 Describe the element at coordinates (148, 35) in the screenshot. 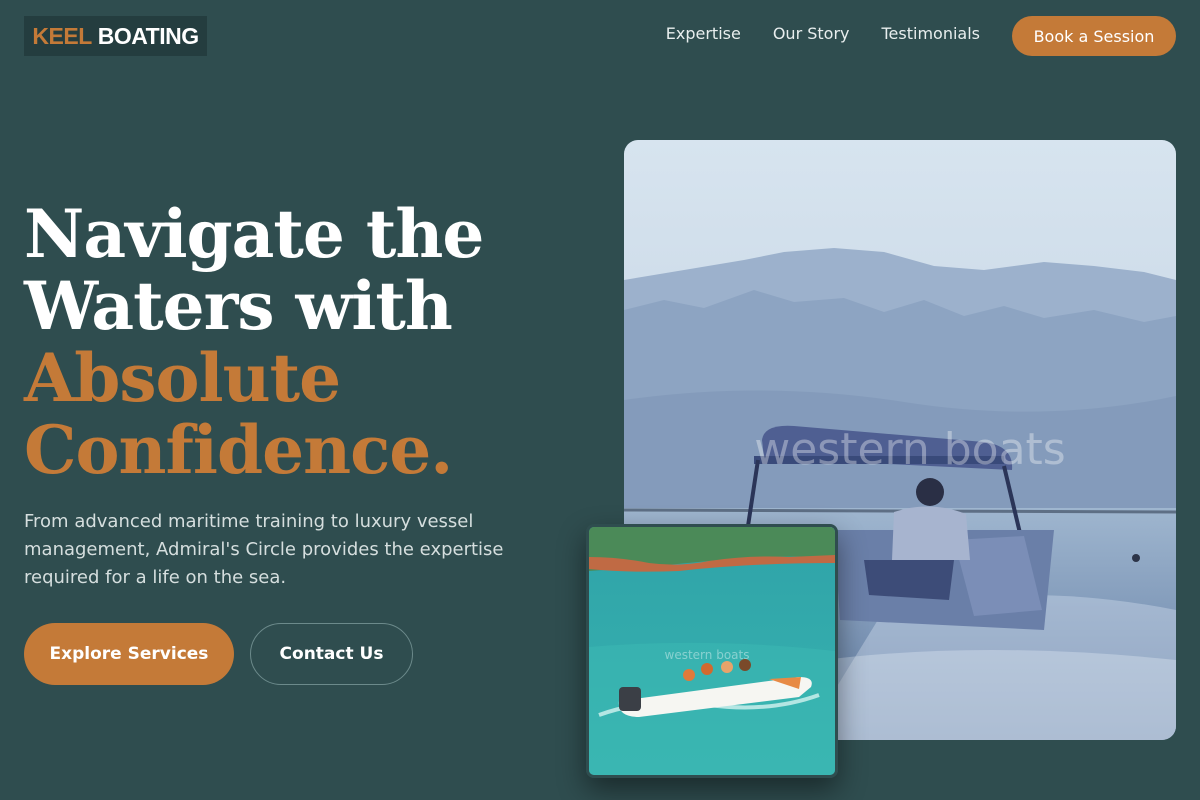

I see `brand-logo-part2: BOATING` at that location.